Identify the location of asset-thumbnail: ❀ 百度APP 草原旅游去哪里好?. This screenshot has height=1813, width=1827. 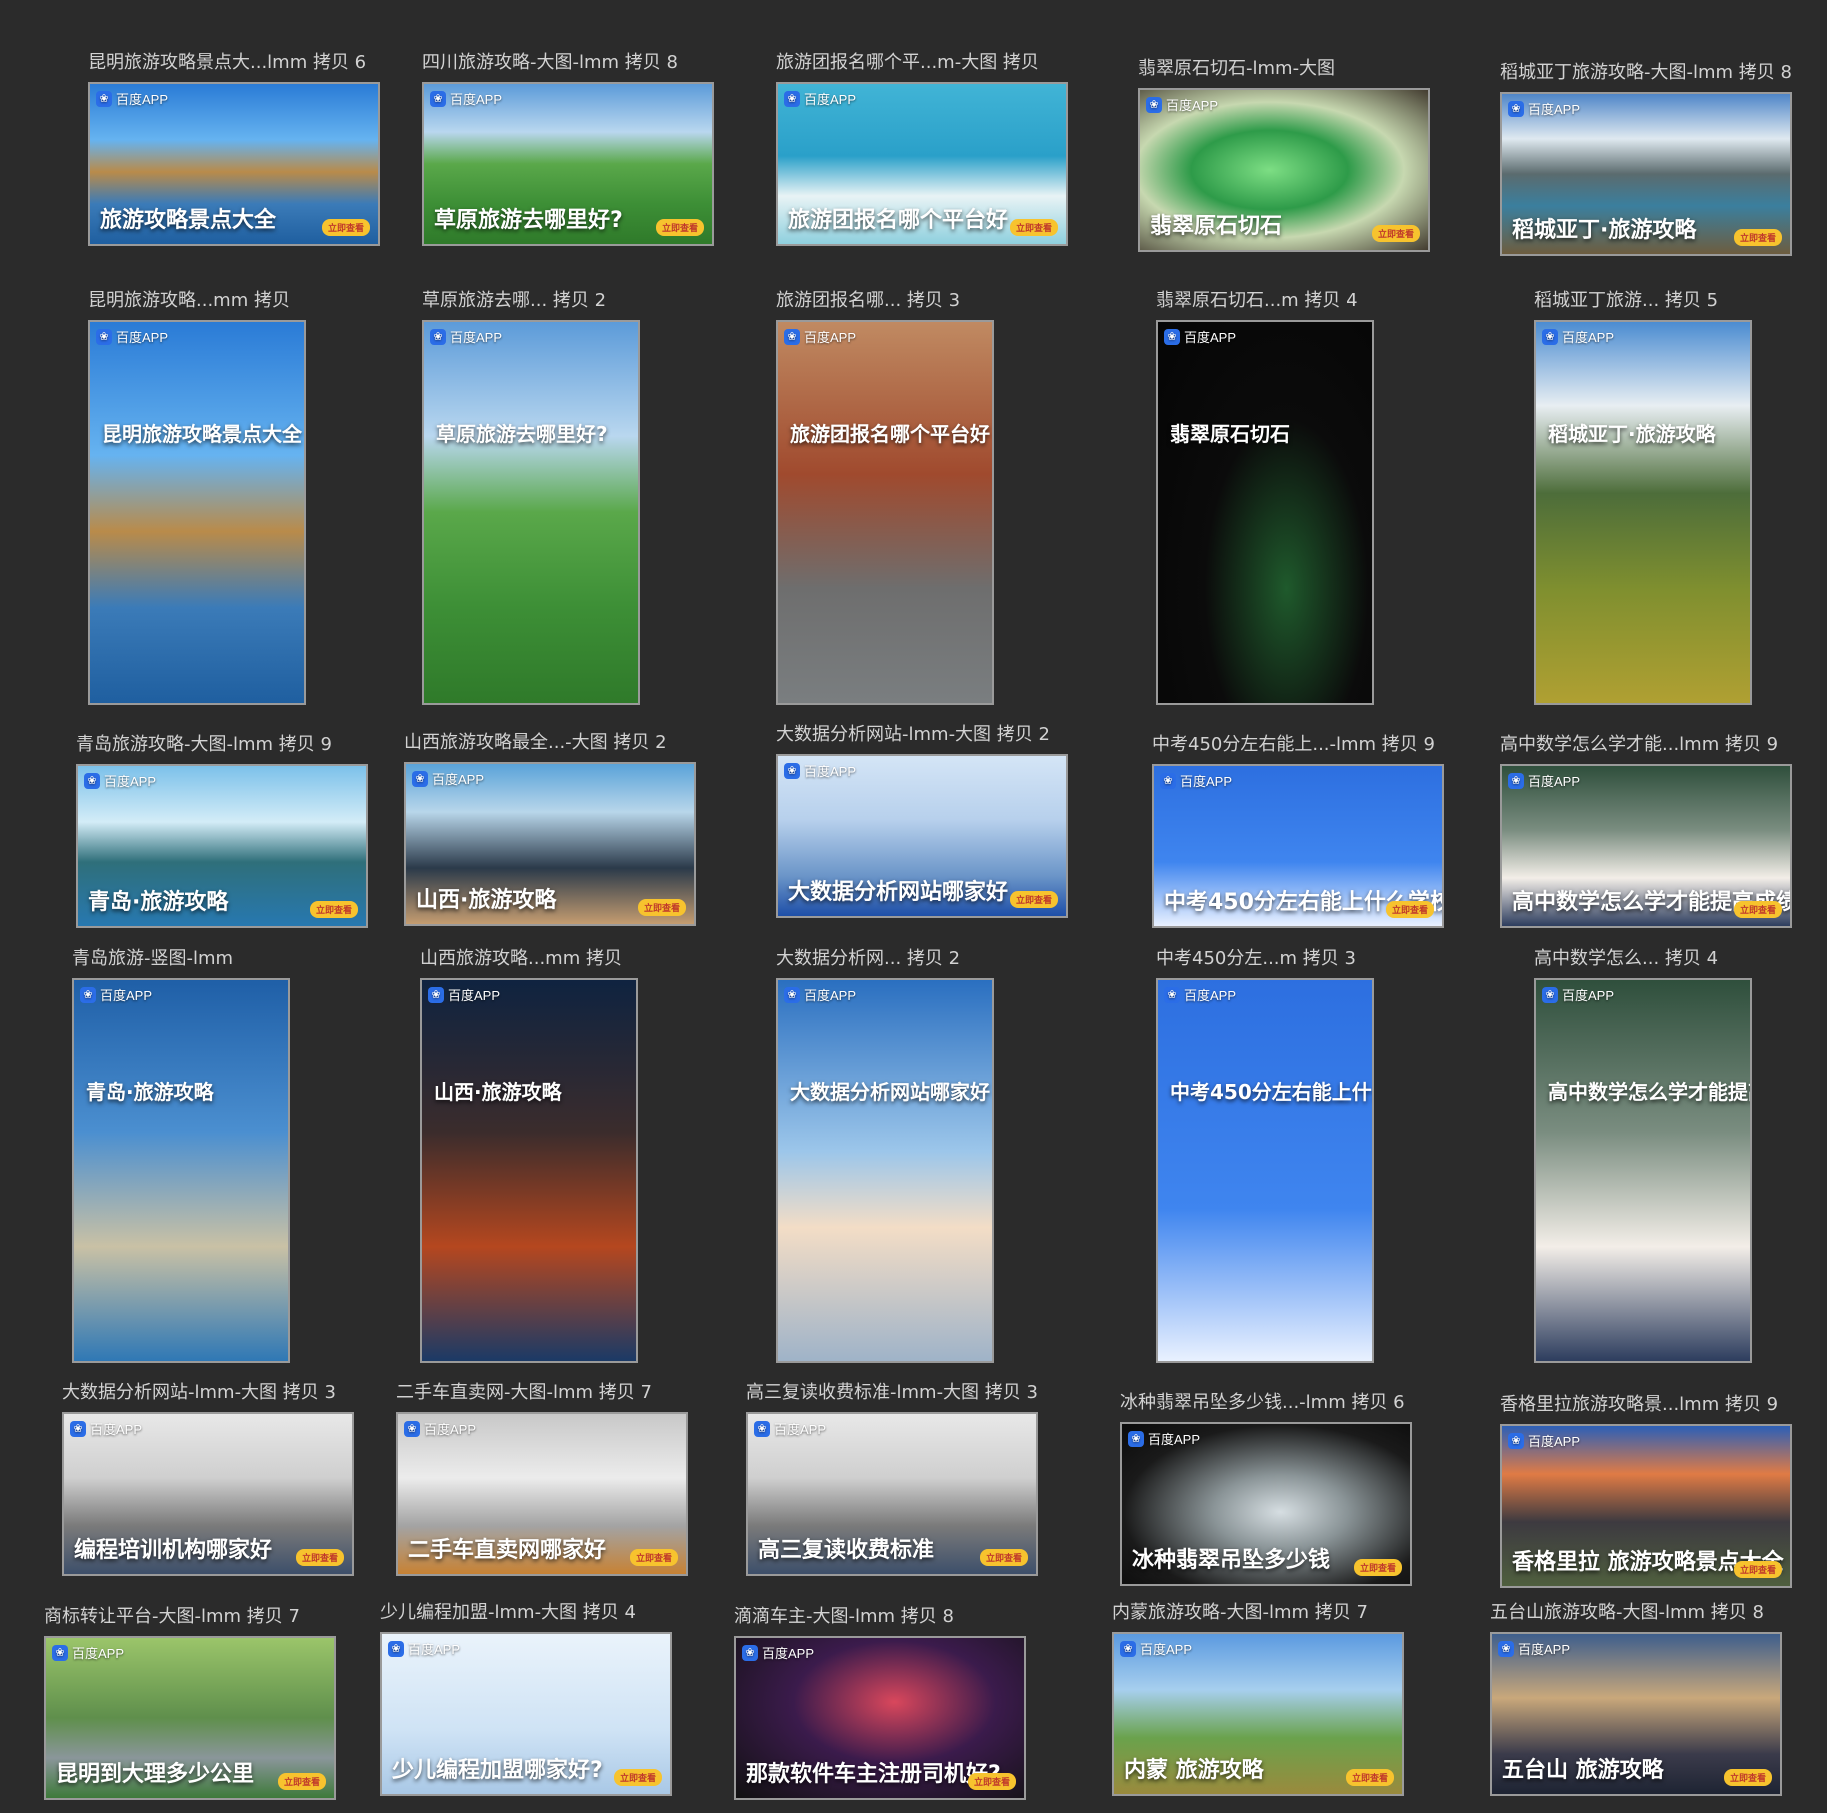
(531, 512).